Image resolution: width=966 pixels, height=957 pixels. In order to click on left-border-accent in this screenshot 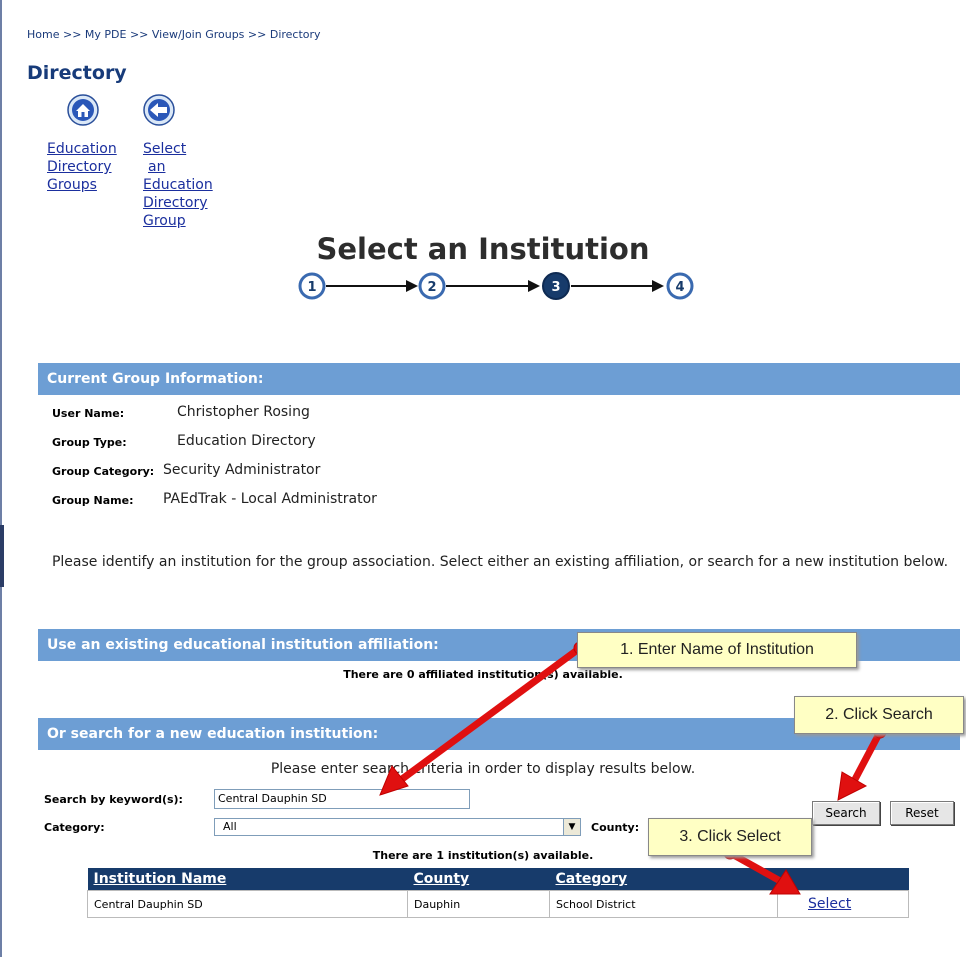, I will do `click(2, 556)`.